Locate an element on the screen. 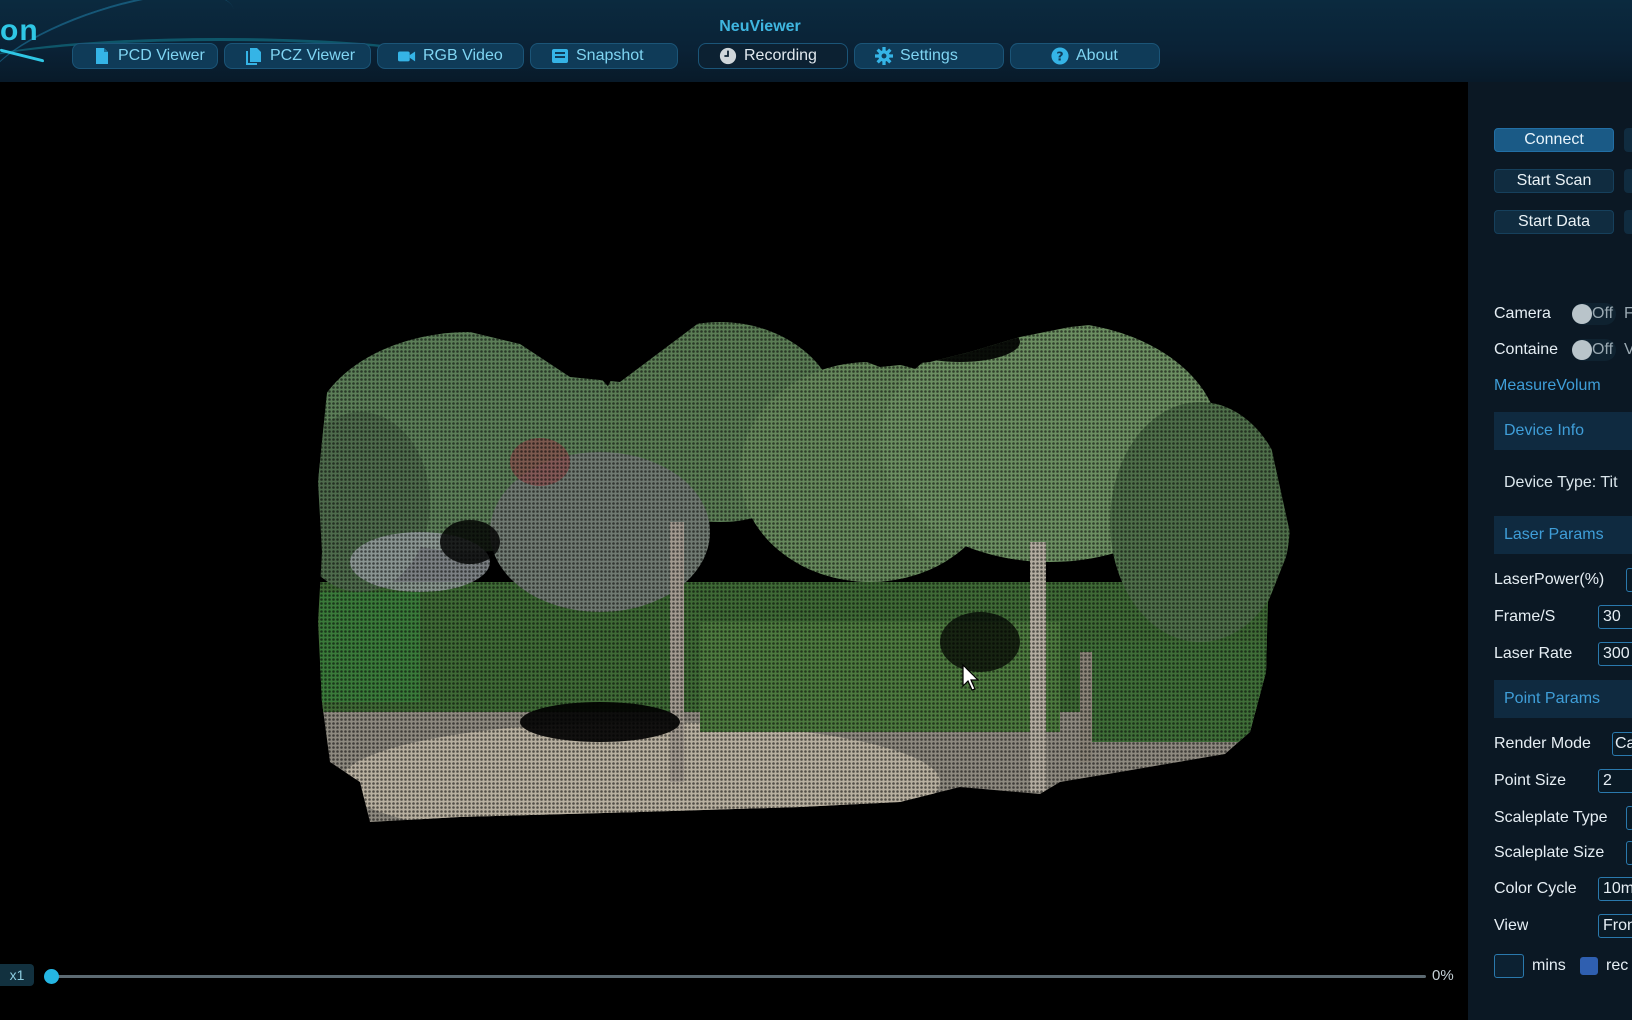 The image size is (1632, 1020). snapshot-icon is located at coordinates (560, 56).